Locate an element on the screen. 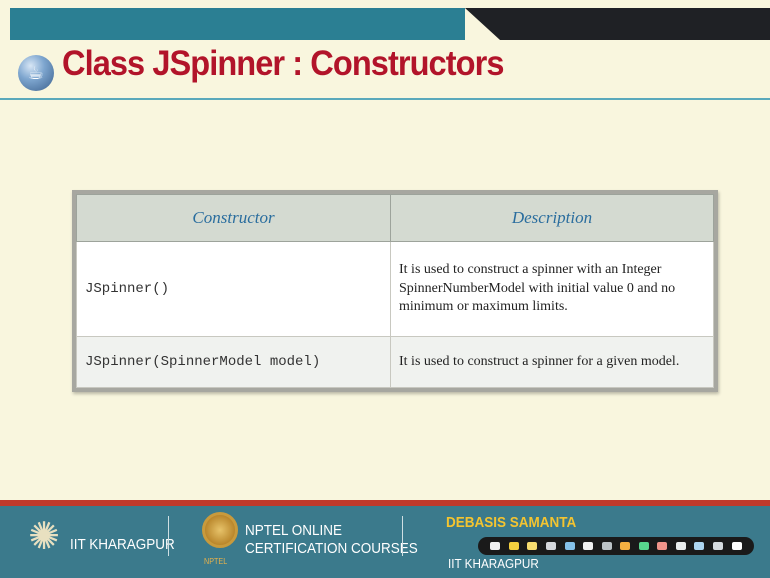  constructor-cell: JSpinner() is located at coordinates (233, 289).